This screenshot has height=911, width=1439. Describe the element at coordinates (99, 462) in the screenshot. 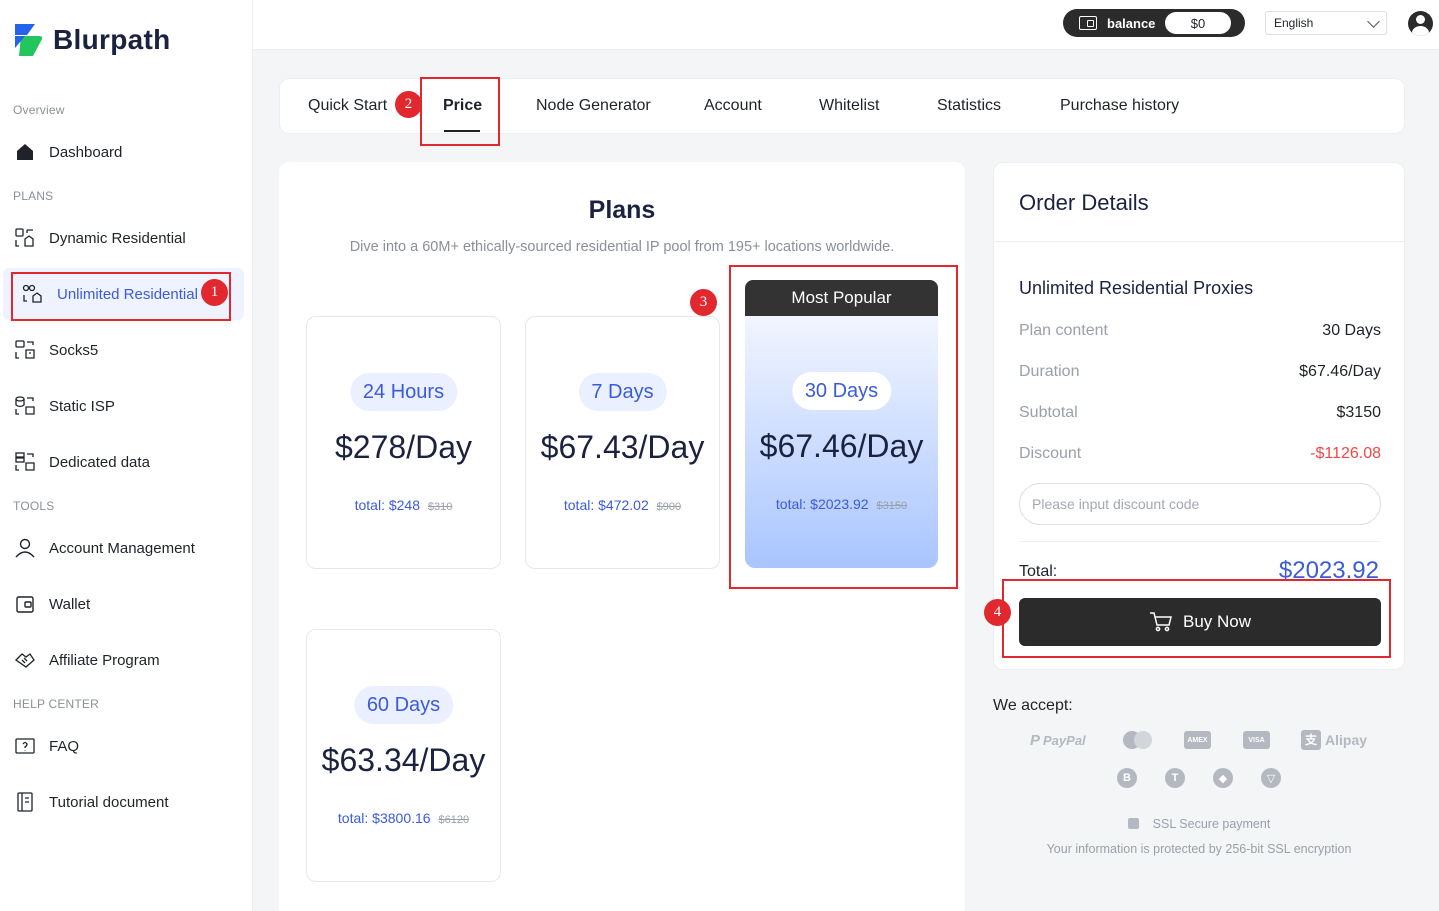

I see `sidebar-item-label: Dedicated data` at that location.